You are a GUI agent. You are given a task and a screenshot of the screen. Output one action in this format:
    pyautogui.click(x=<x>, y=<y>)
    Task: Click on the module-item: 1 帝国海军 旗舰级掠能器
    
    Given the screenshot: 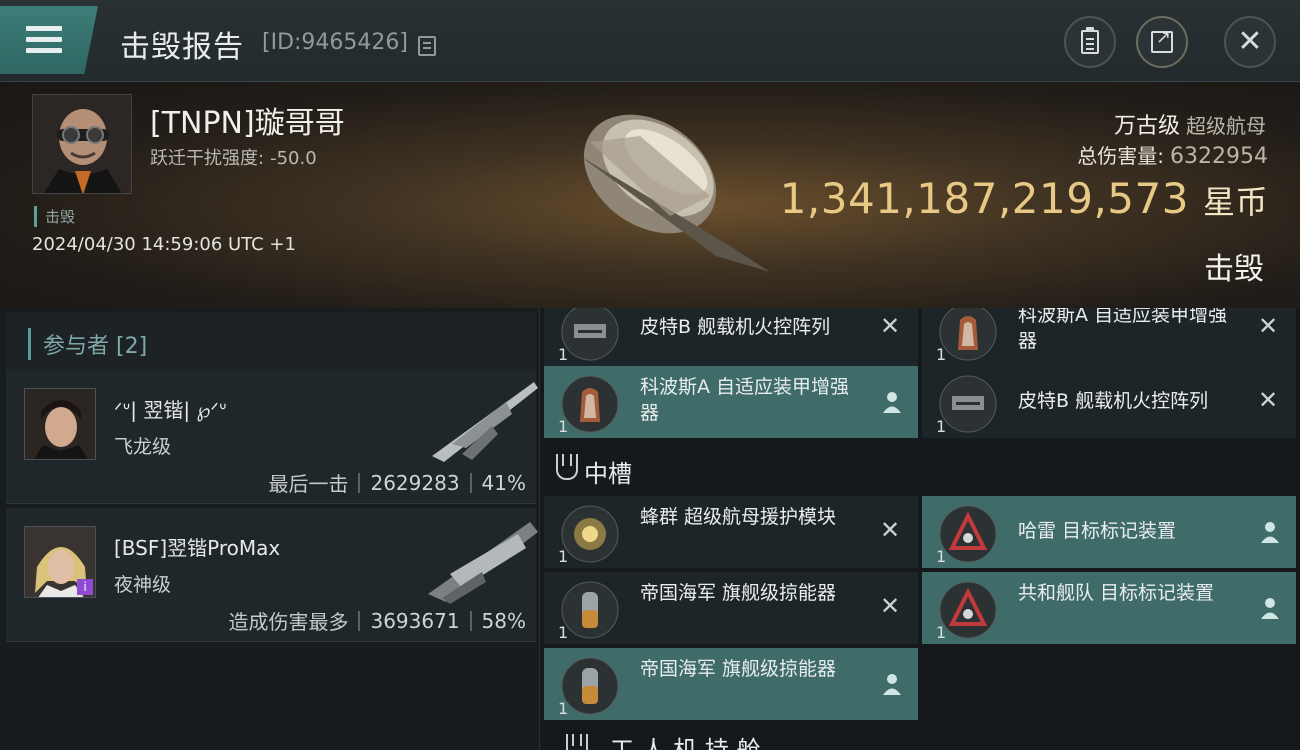 What is the action you would take?
    pyautogui.click(x=731, y=684)
    